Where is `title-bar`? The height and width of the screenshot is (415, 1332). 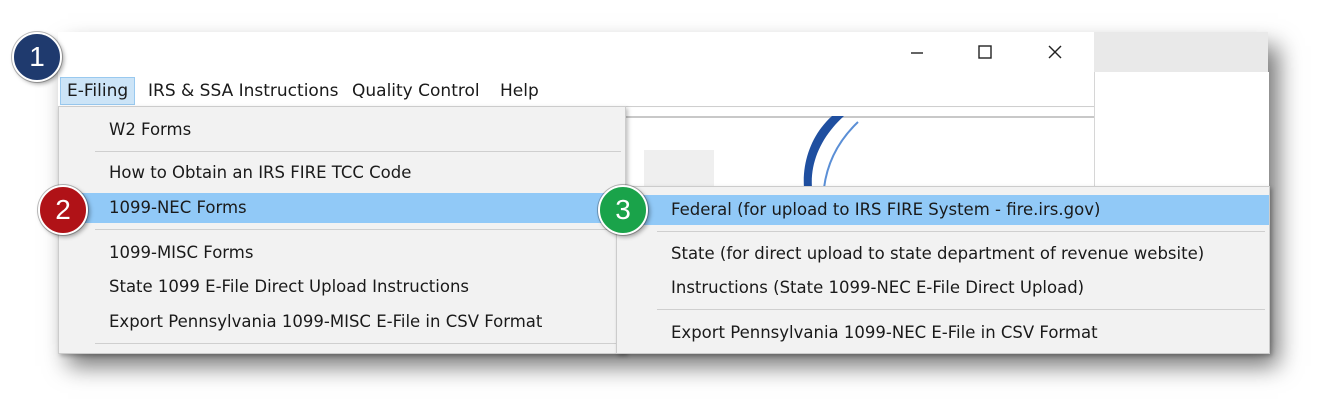 title-bar is located at coordinates (576, 53).